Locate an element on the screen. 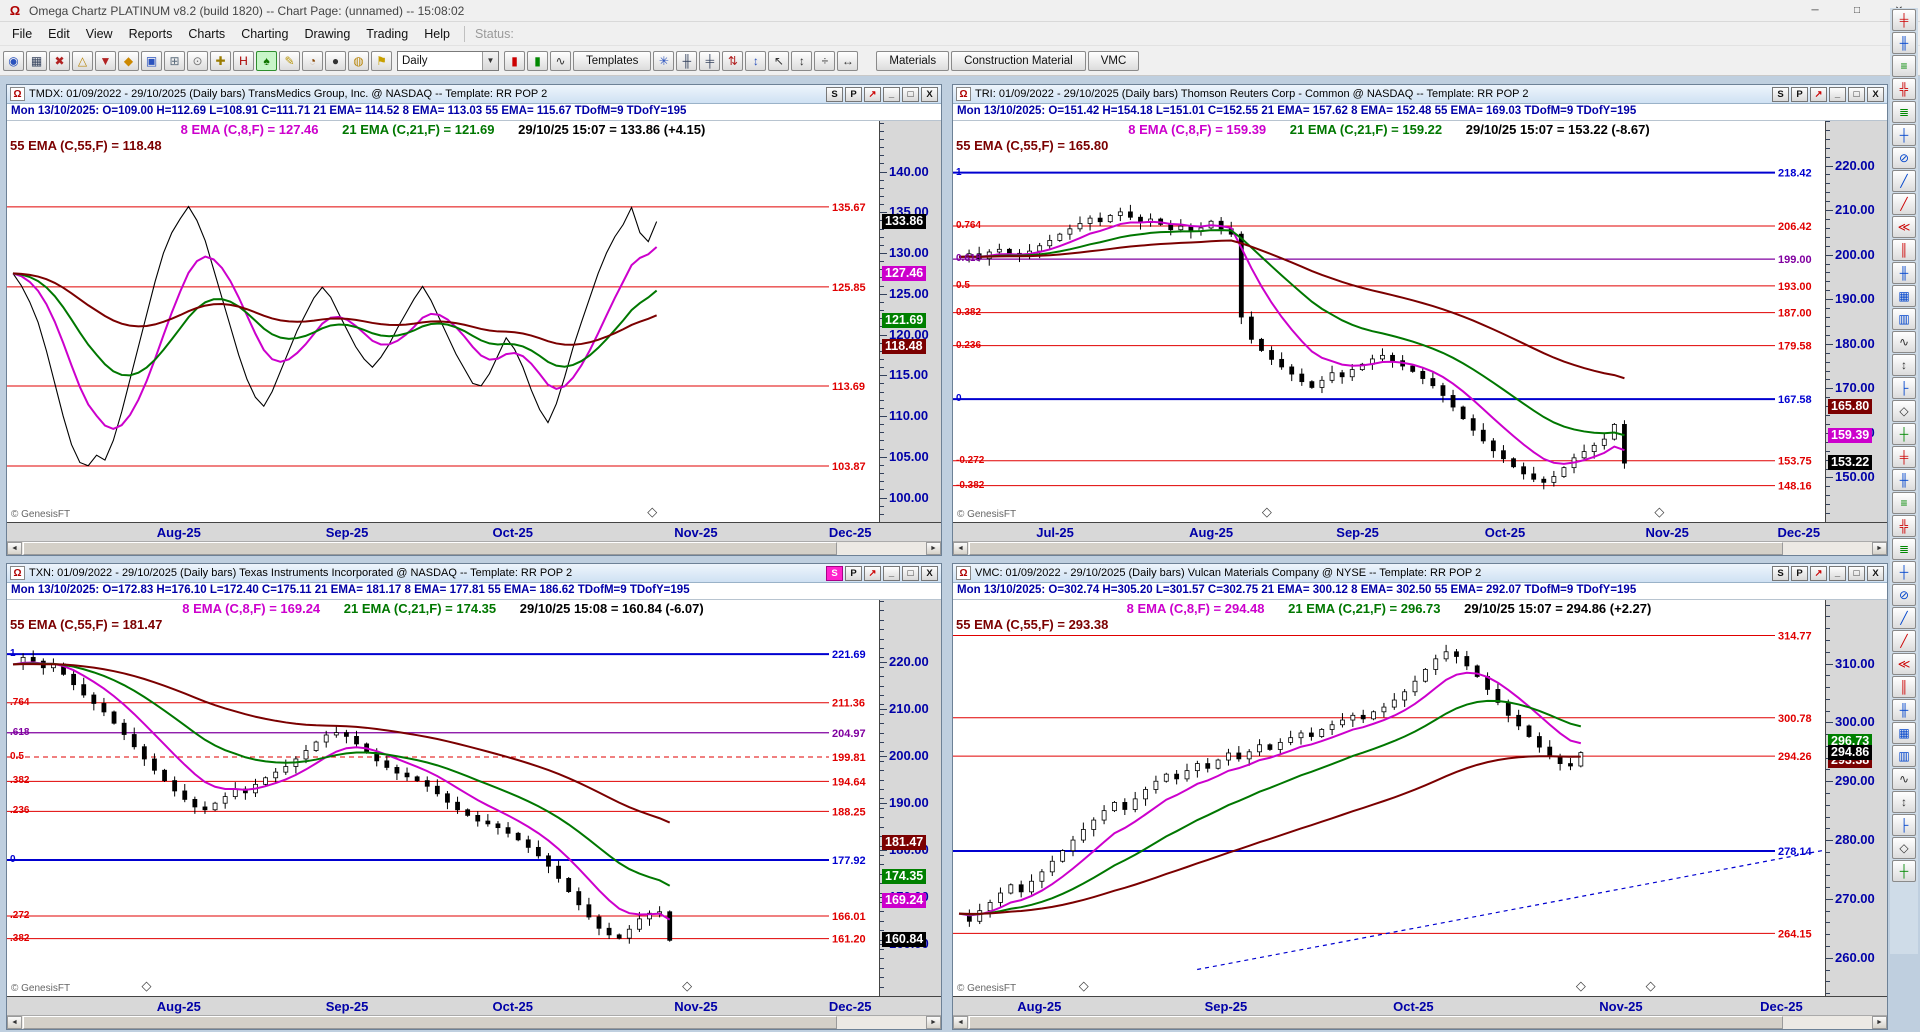 The width and height of the screenshot is (1920, 1032). sidebar-tool-icon-32: ▦ is located at coordinates (1904, 733).